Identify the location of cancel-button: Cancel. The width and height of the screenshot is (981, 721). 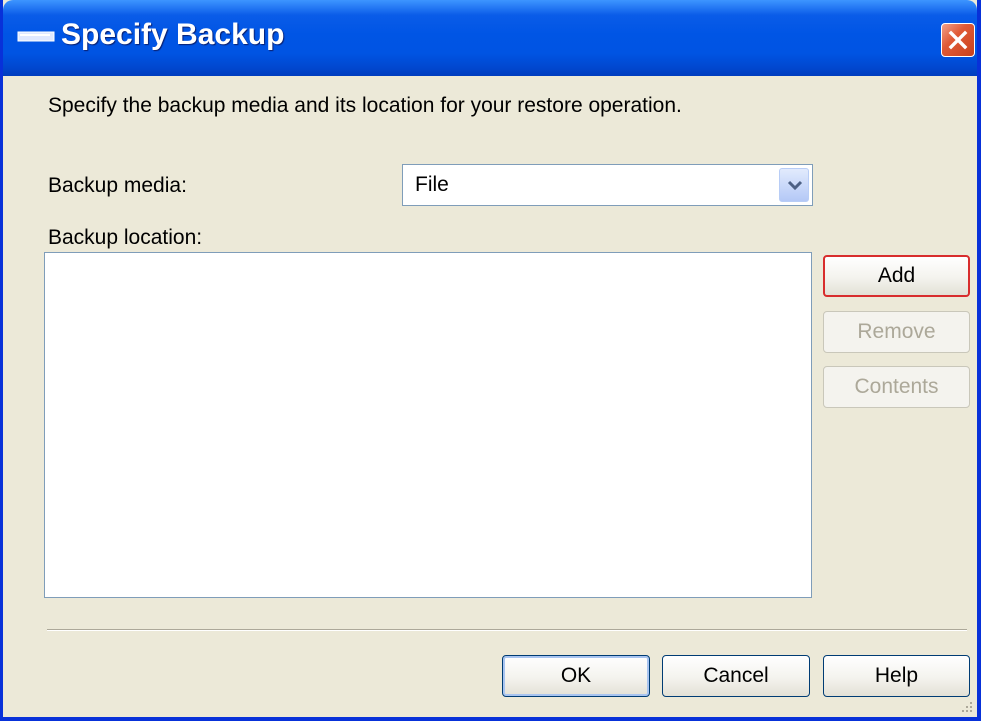
(736, 676).